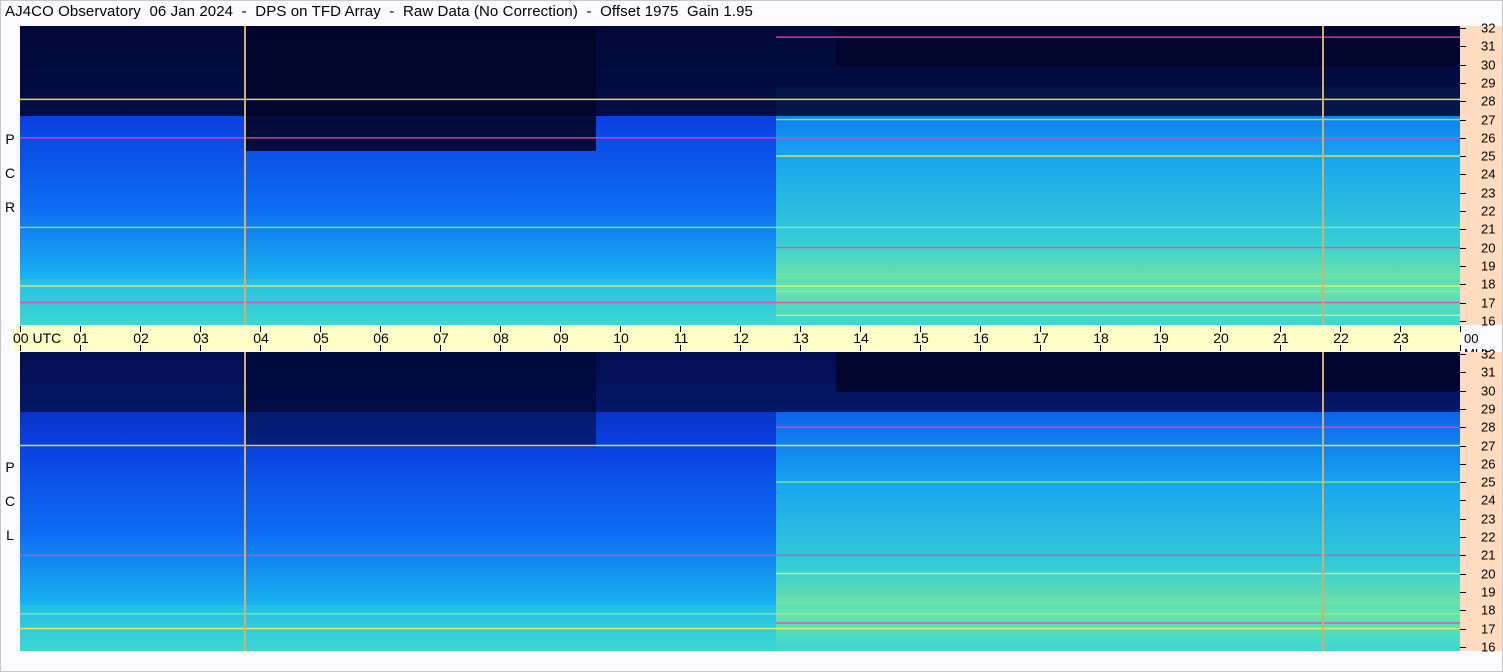 Image resolution: width=1503 pixels, height=672 pixels. What do you see at coordinates (741, 338) in the screenshot?
I see `utc-tick-label: 12` at bounding box center [741, 338].